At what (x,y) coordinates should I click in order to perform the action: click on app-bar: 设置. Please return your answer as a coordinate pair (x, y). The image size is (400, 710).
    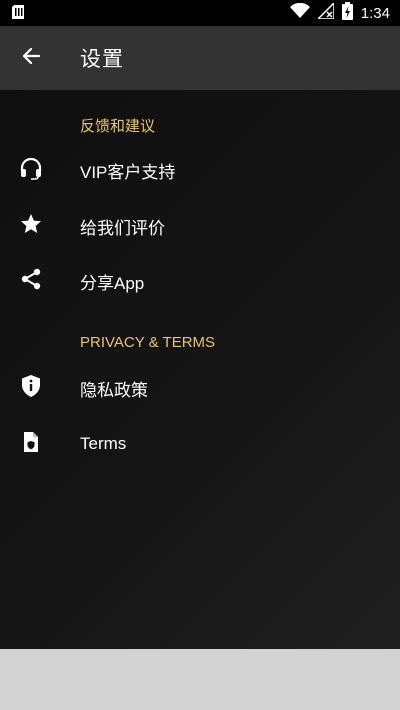
    Looking at the image, I should click on (200, 58).